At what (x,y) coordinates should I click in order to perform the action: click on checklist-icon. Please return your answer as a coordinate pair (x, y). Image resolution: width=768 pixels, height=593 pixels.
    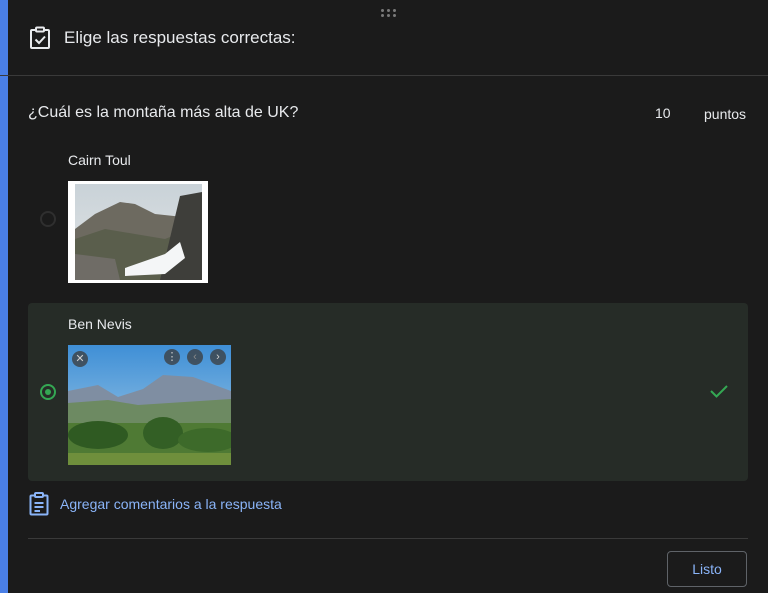
    Looking at the image, I should click on (40, 37).